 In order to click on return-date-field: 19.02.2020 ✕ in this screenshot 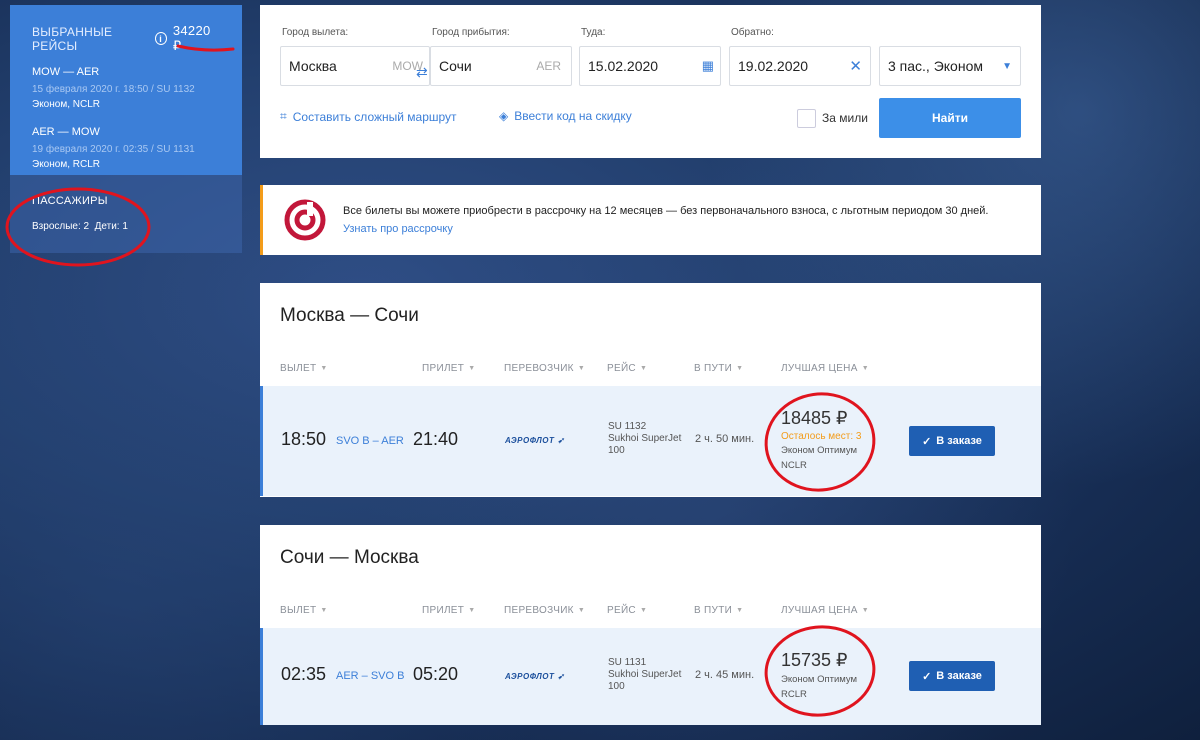, I will do `click(800, 66)`.